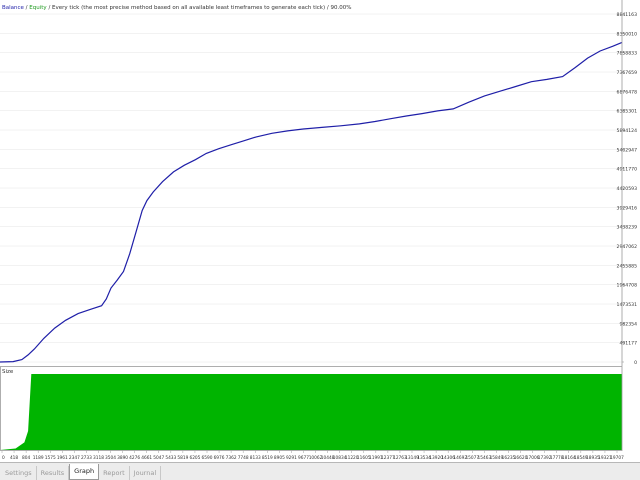  Describe the element at coordinates (114, 473) in the screenshot. I see `tab-report: Report` at that location.